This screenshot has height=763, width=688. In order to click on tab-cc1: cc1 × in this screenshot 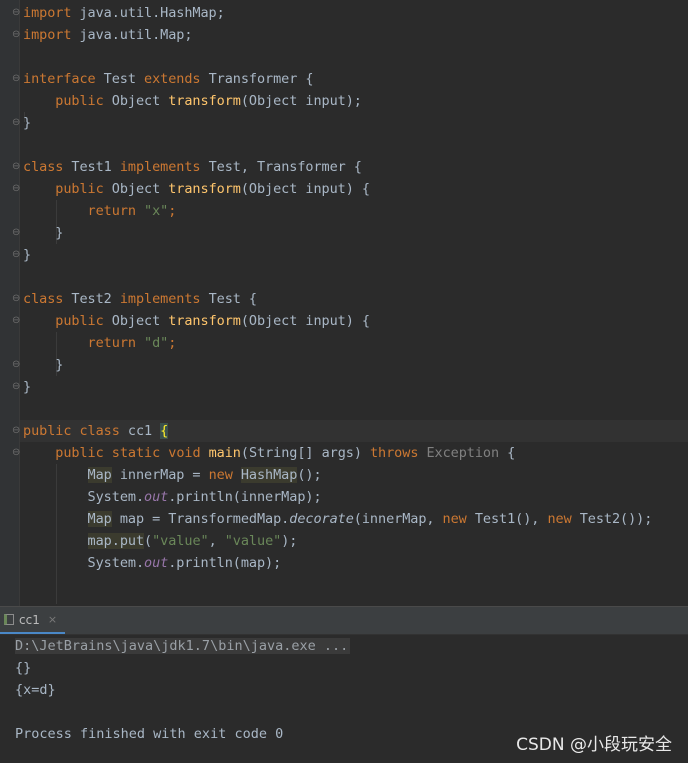, I will do `click(33, 620)`.